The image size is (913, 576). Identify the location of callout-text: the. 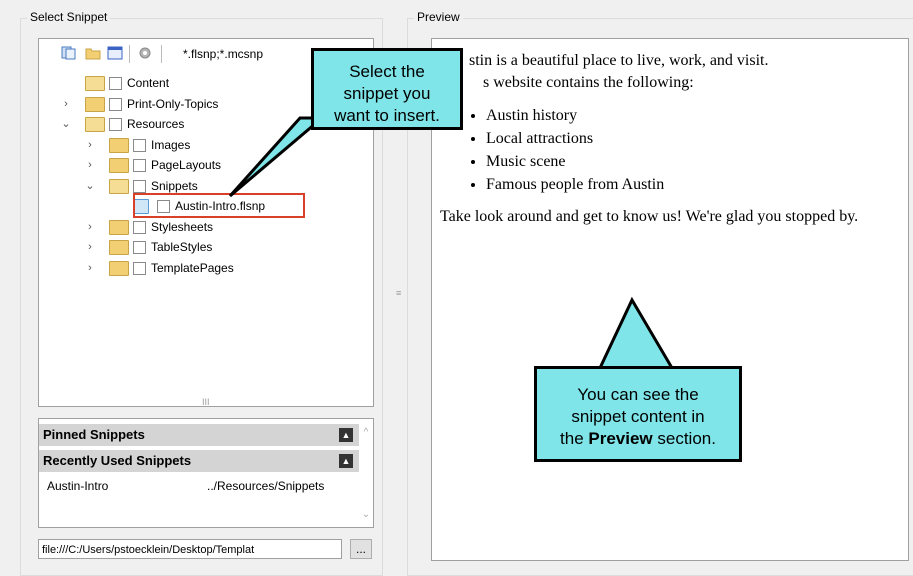
(574, 438).